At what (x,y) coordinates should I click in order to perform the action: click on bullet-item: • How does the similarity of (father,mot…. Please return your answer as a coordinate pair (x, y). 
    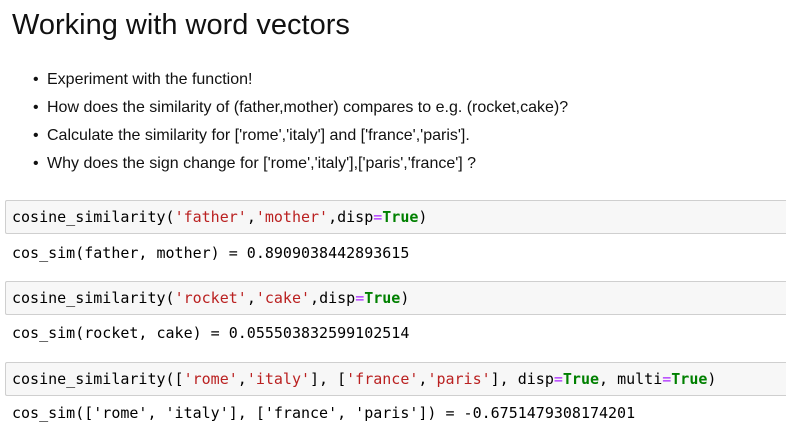
    Looking at the image, I should click on (301, 108).